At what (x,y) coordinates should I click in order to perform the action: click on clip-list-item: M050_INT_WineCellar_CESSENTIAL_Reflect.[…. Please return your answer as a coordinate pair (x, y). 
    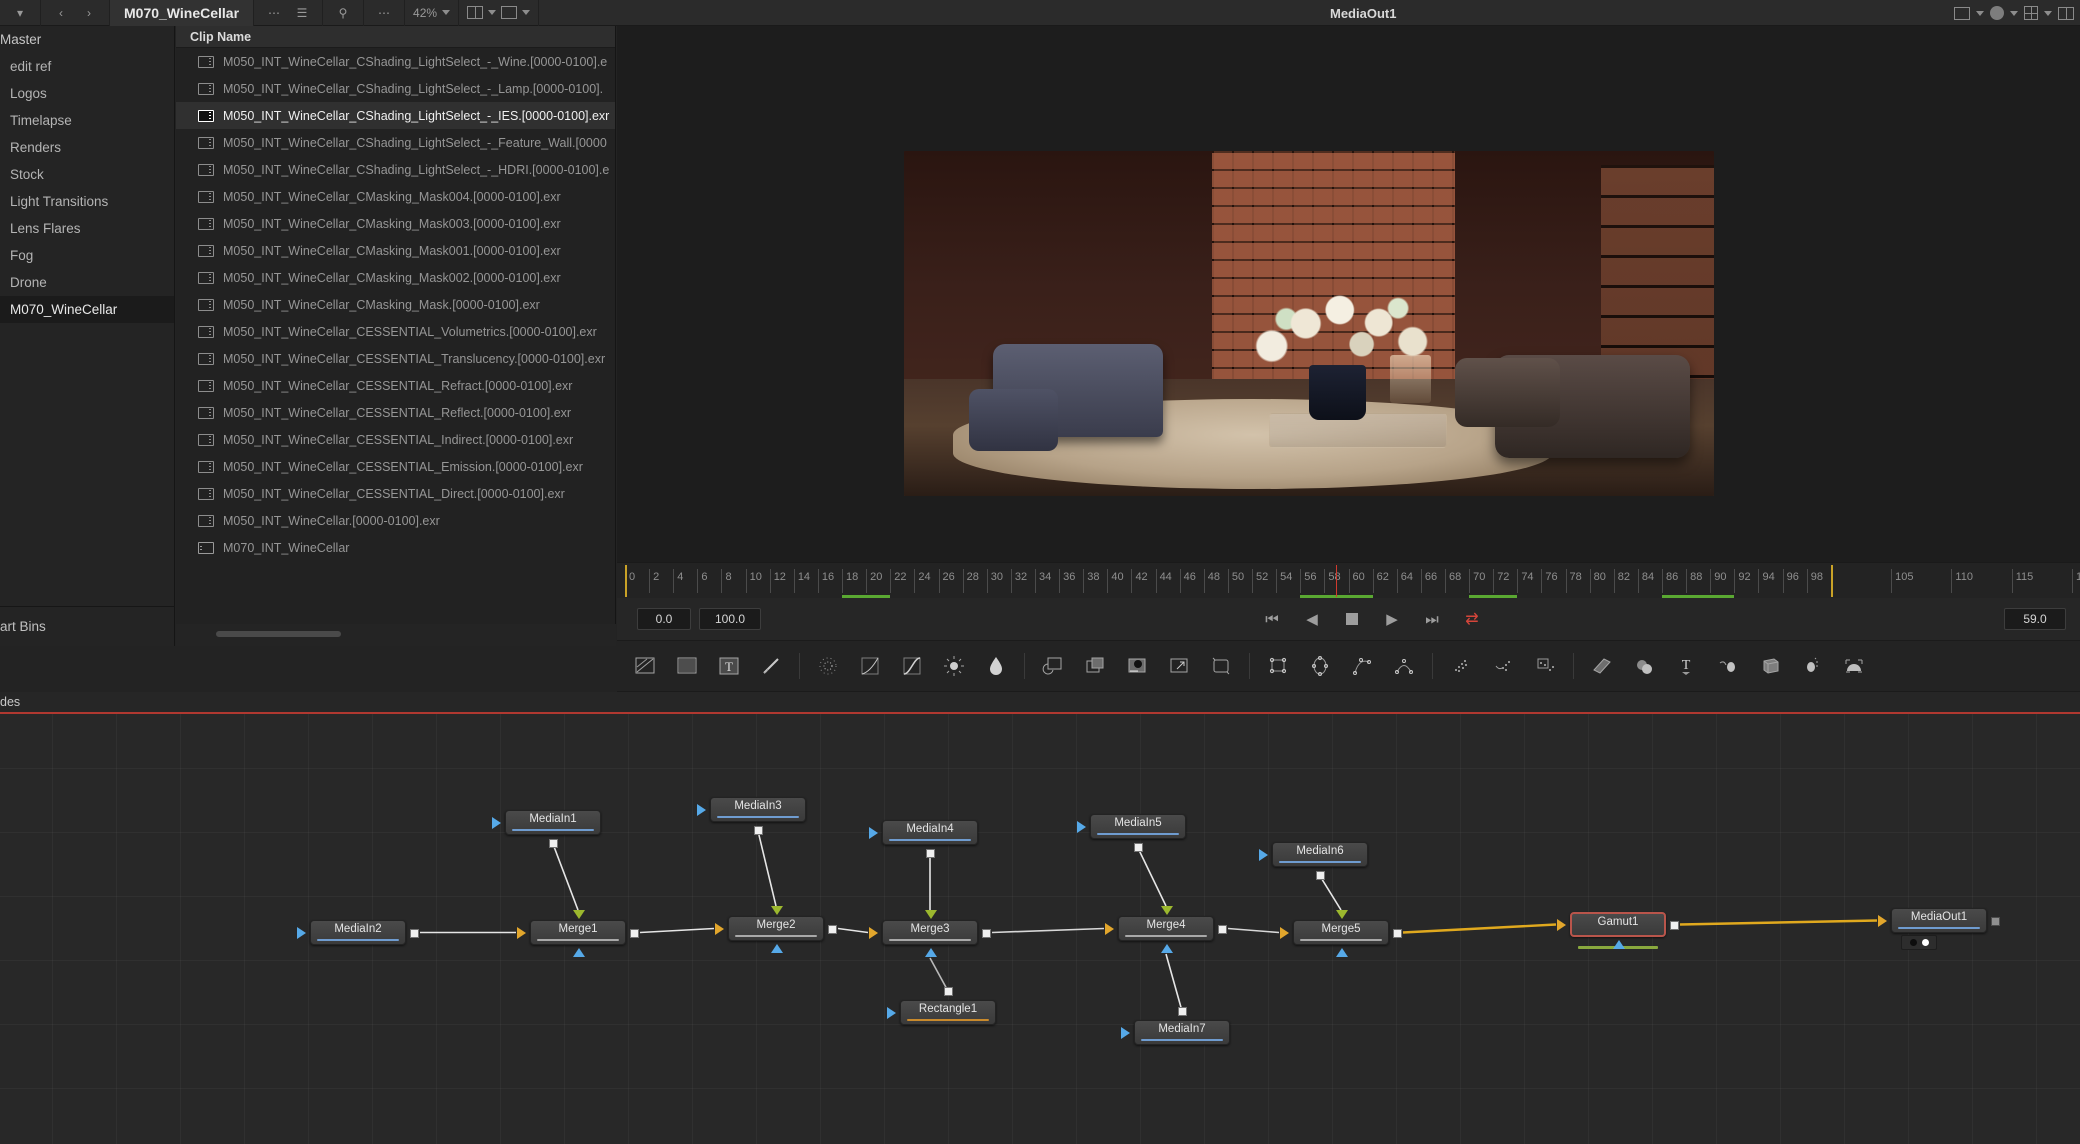
    Looking at the image, I should click on (395, 412).